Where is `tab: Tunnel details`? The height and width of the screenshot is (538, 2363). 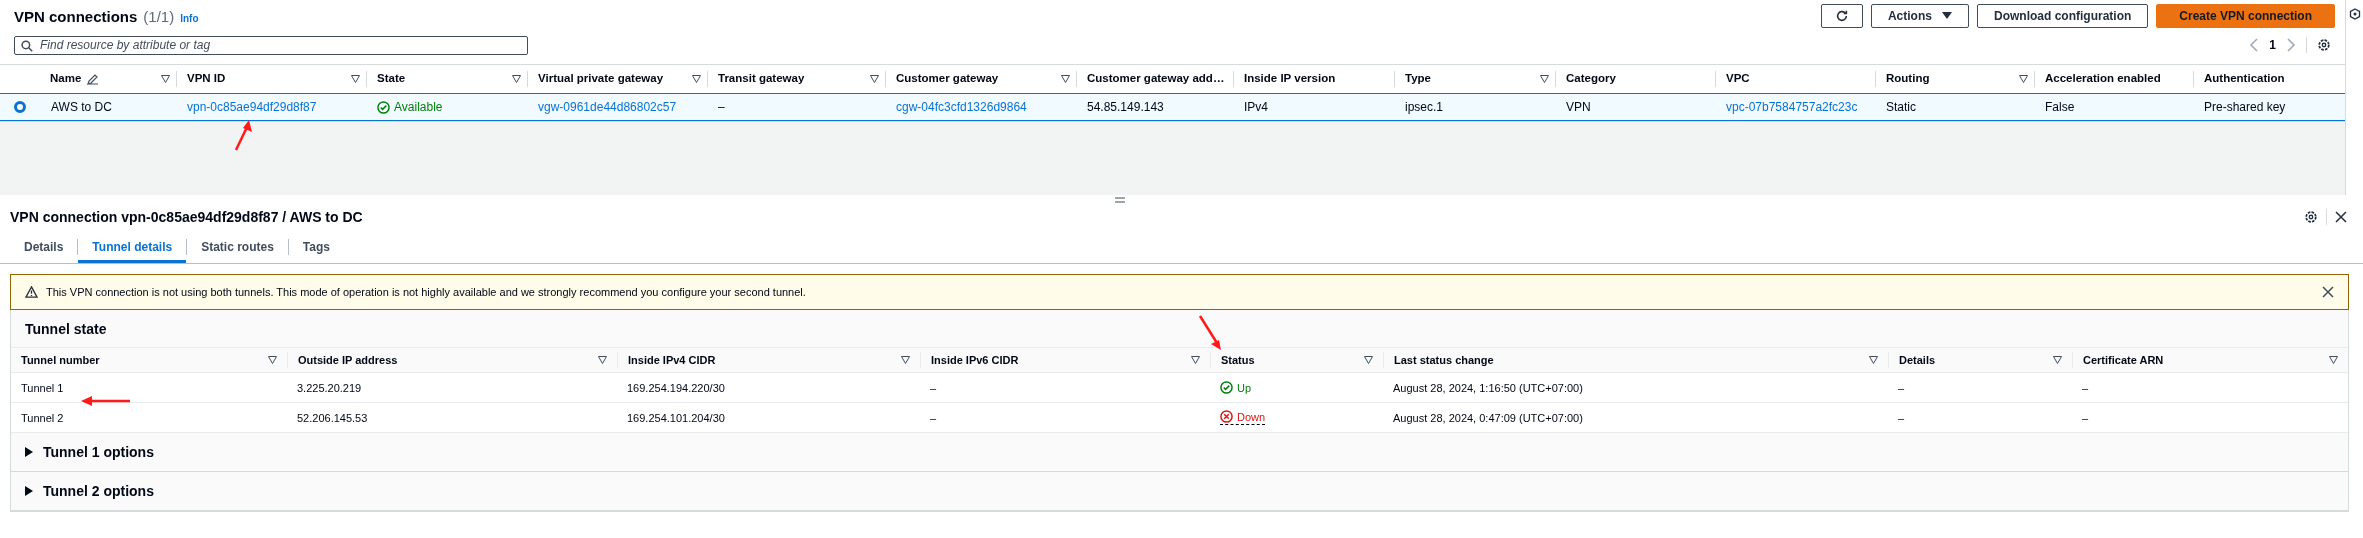
tab: Tunnel details is located at coordinates (132, 247).